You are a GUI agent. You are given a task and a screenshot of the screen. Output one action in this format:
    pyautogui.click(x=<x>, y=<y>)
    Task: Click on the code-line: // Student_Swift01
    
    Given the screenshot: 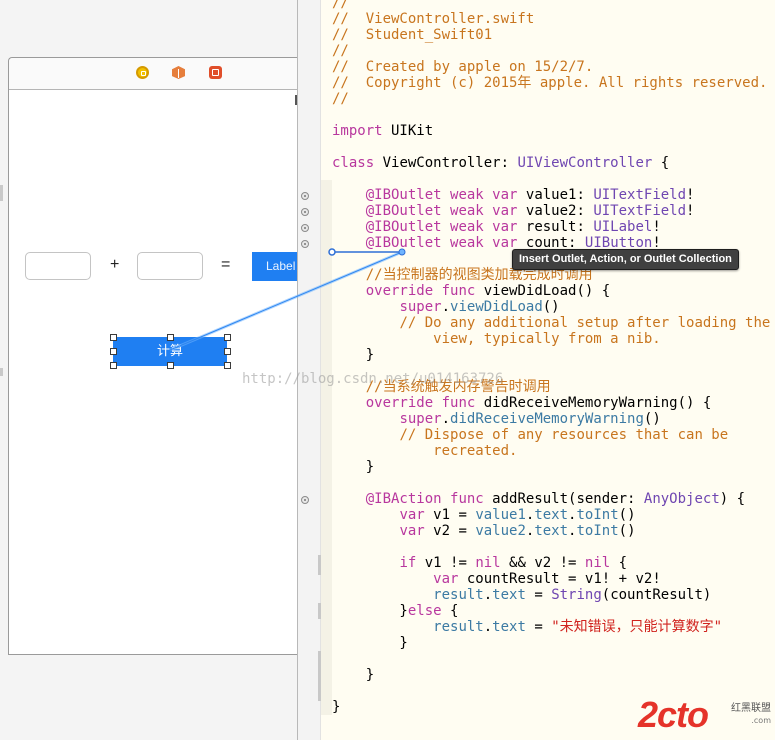 What is the action you would take?
    pyautogui.click(x=551, y=35)
    